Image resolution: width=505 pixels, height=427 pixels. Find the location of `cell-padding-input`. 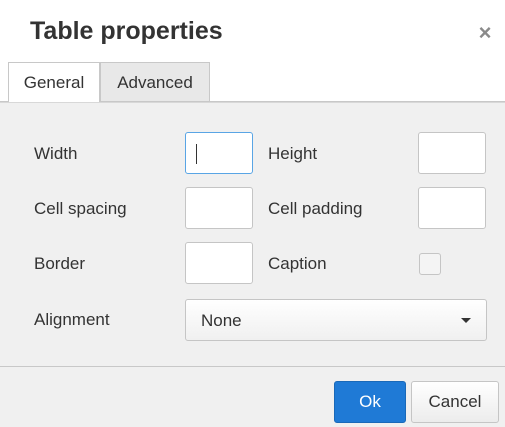

cell-padding-input is located at coordinates (452, 208).